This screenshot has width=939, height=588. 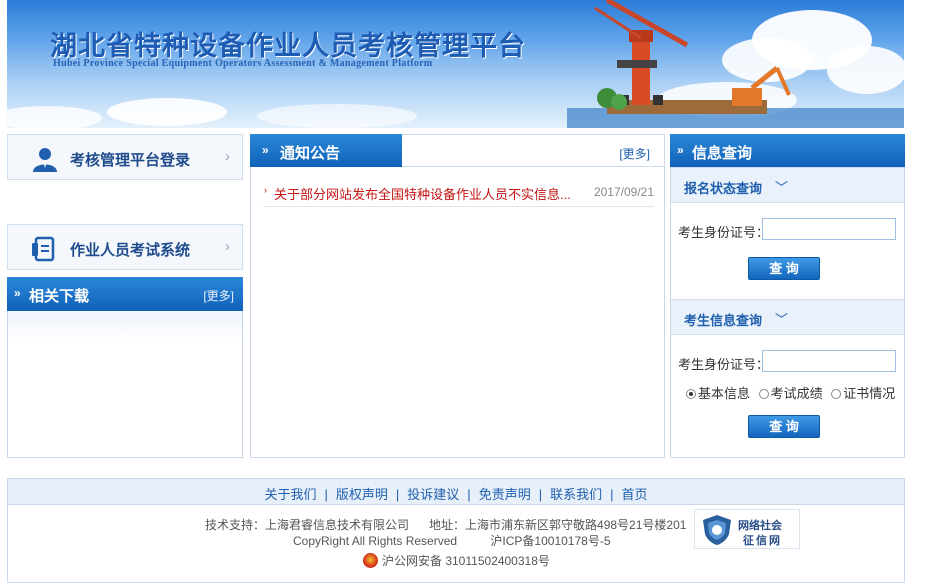 I want to click on notice-title: 通知公告, so click(x=310, y=153).